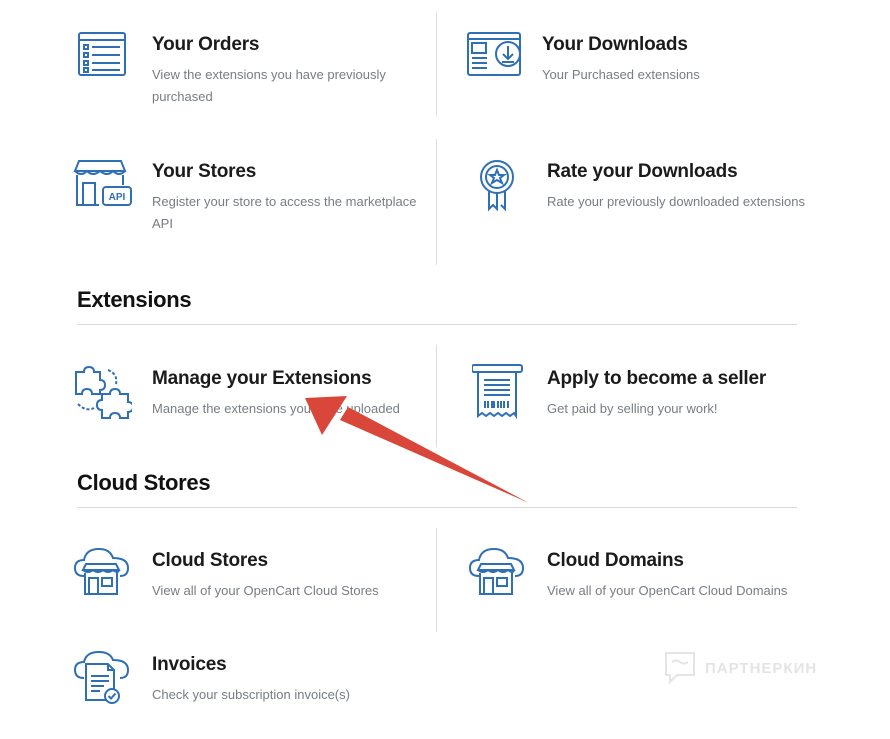 The image size is (890, 739). I want to click on your-downloads-desc: Your Purchased extensions, so click(621, 74).